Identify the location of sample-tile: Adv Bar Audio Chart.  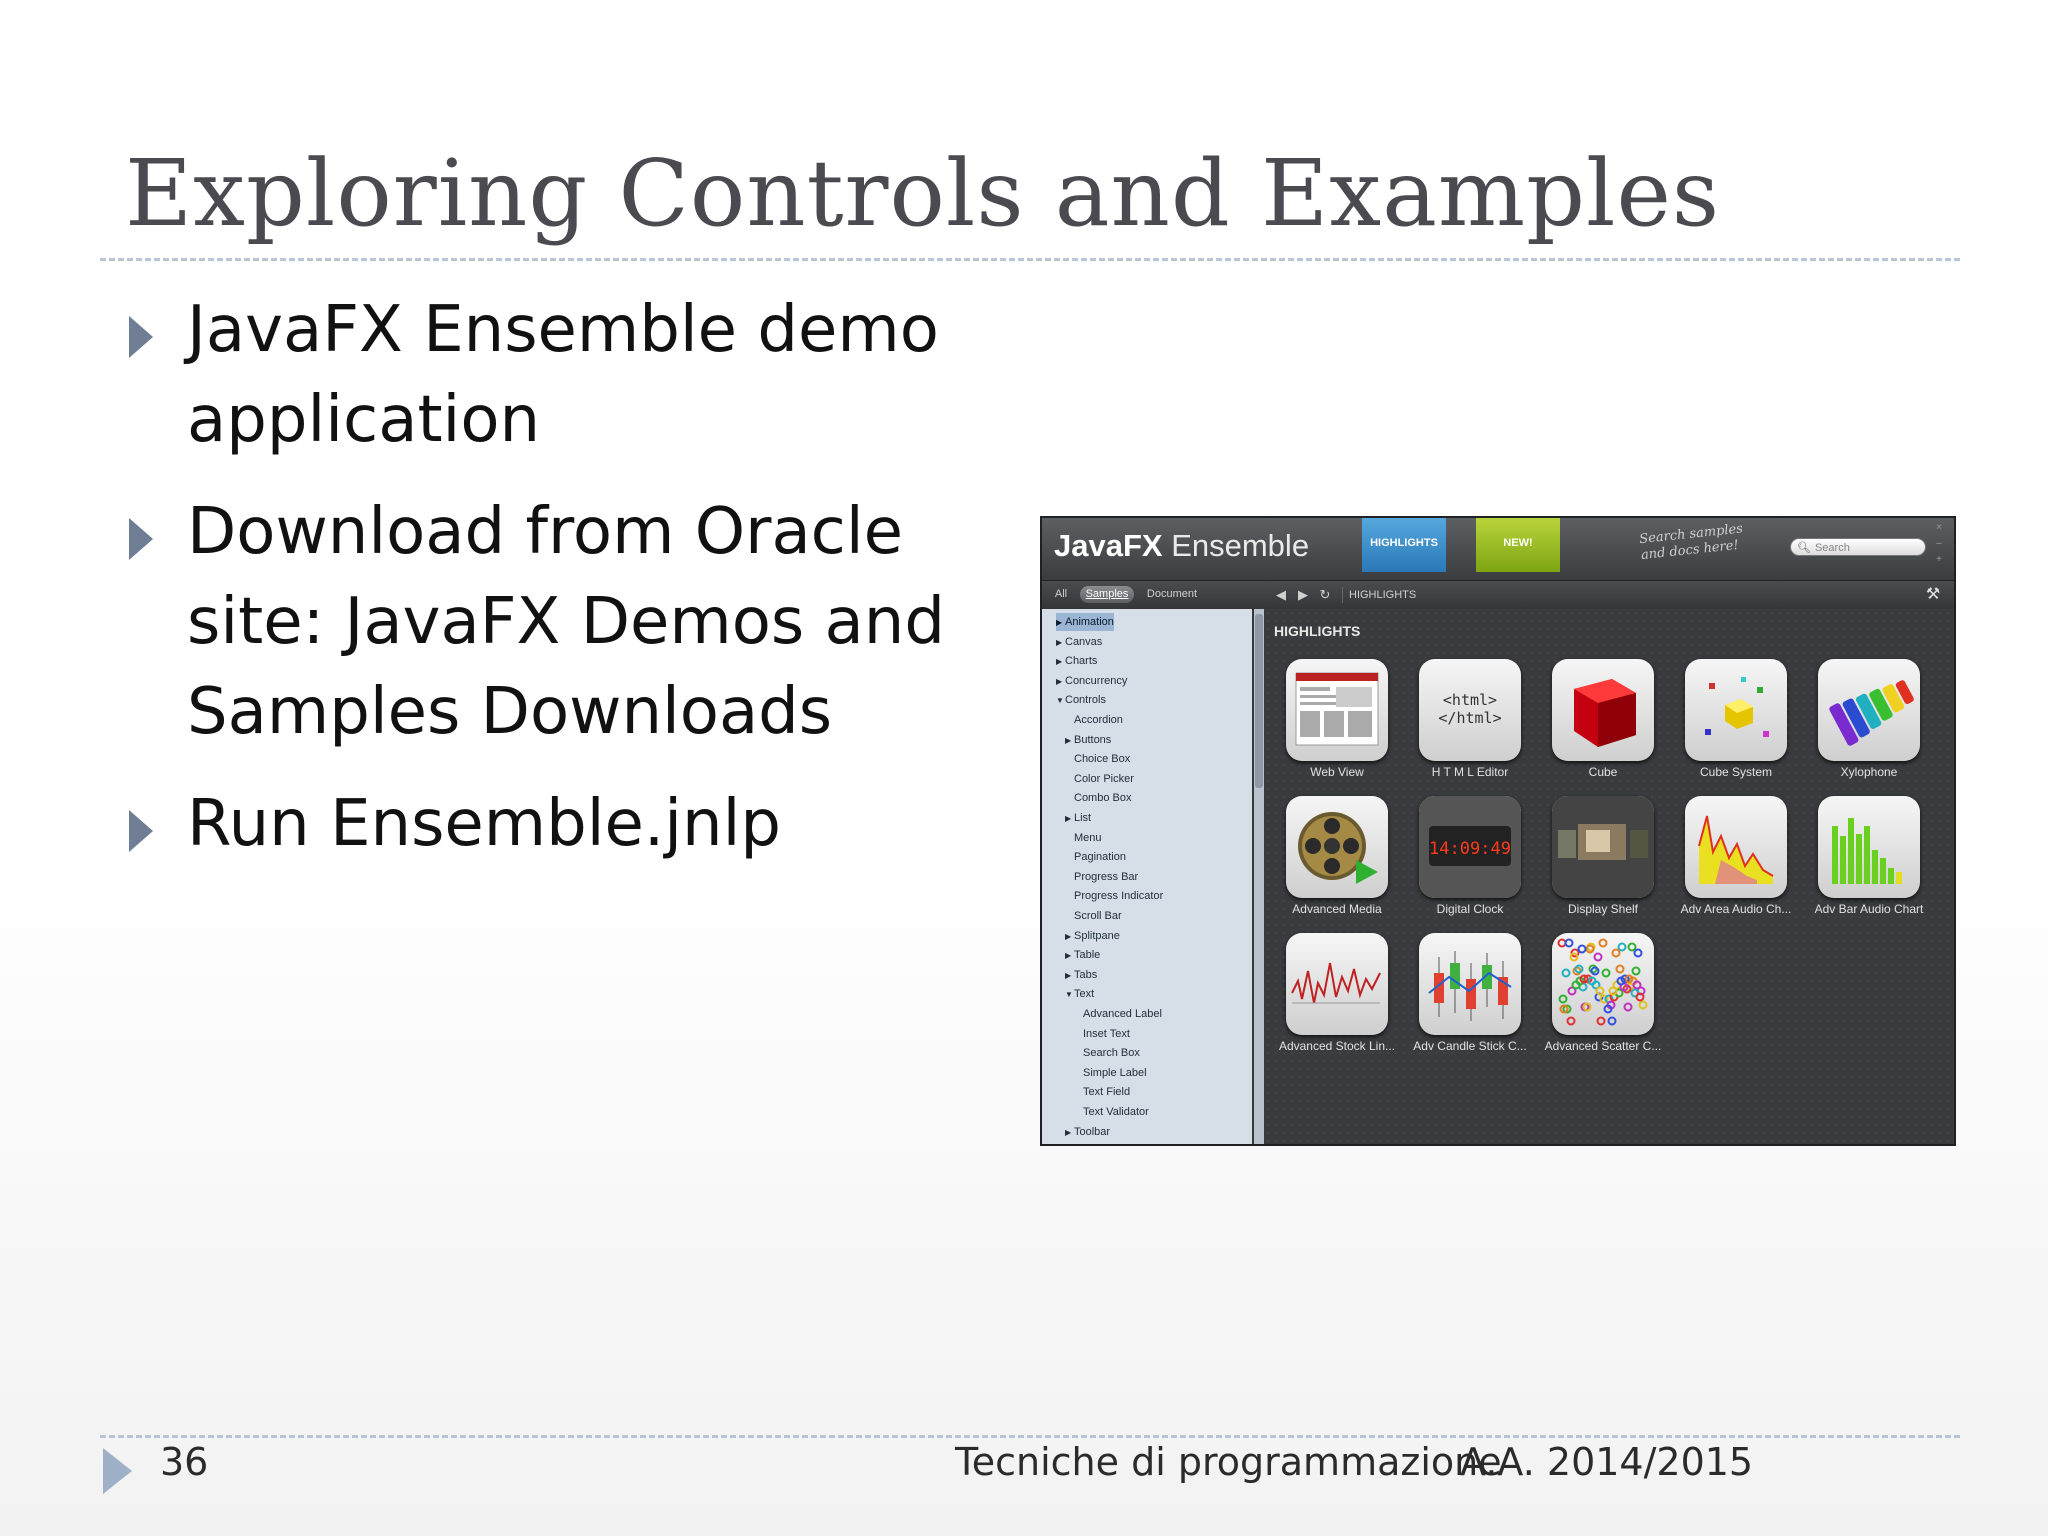
(1869, 862).